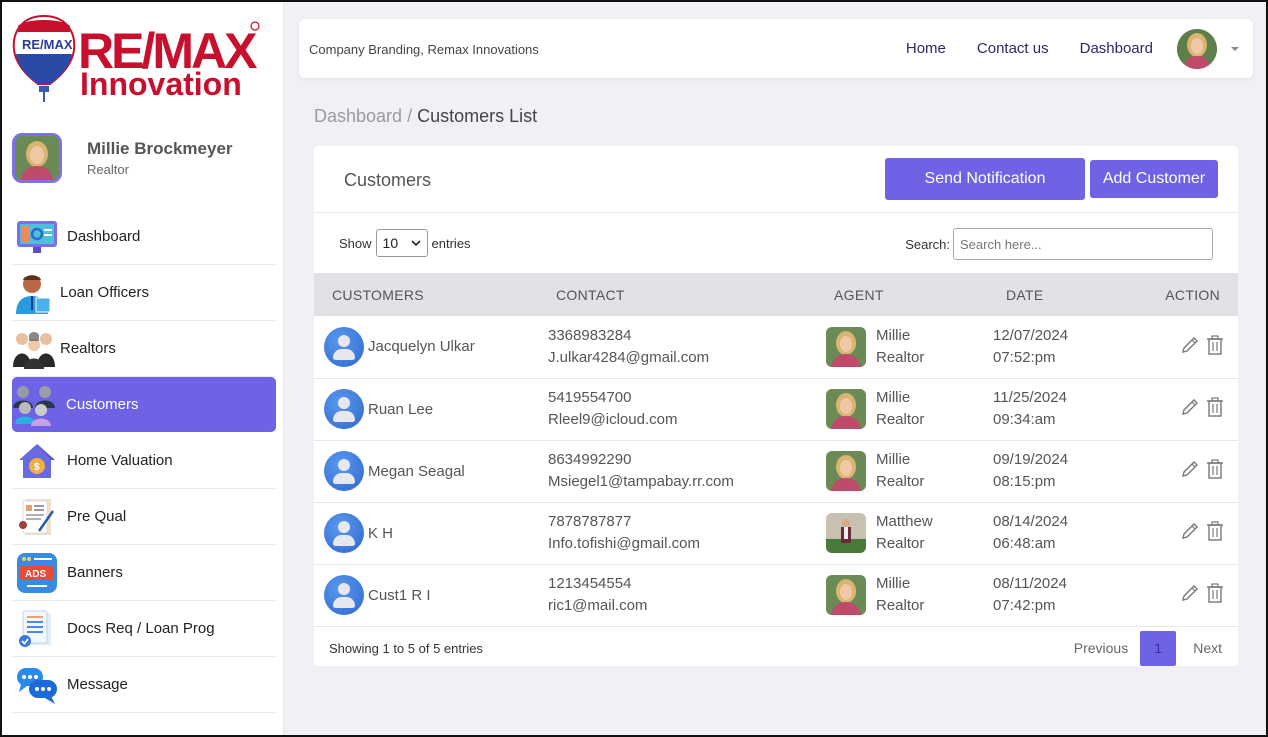 Image resolution: width=1268 pixels, height=737 pixels. I want to click on sidebar-item-label: Banners, so click(95, 572).